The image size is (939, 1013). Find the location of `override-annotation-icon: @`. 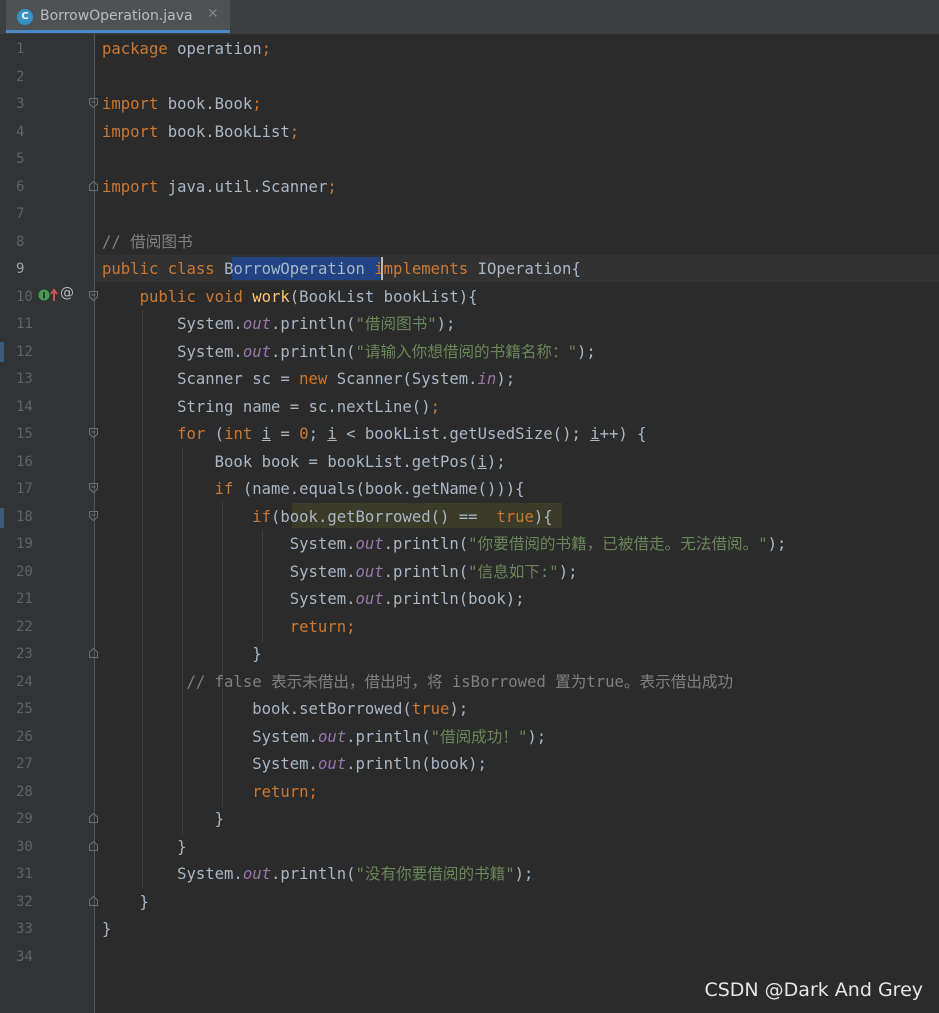

override-annotation-icon: @ is located at coordinates (67, 293).